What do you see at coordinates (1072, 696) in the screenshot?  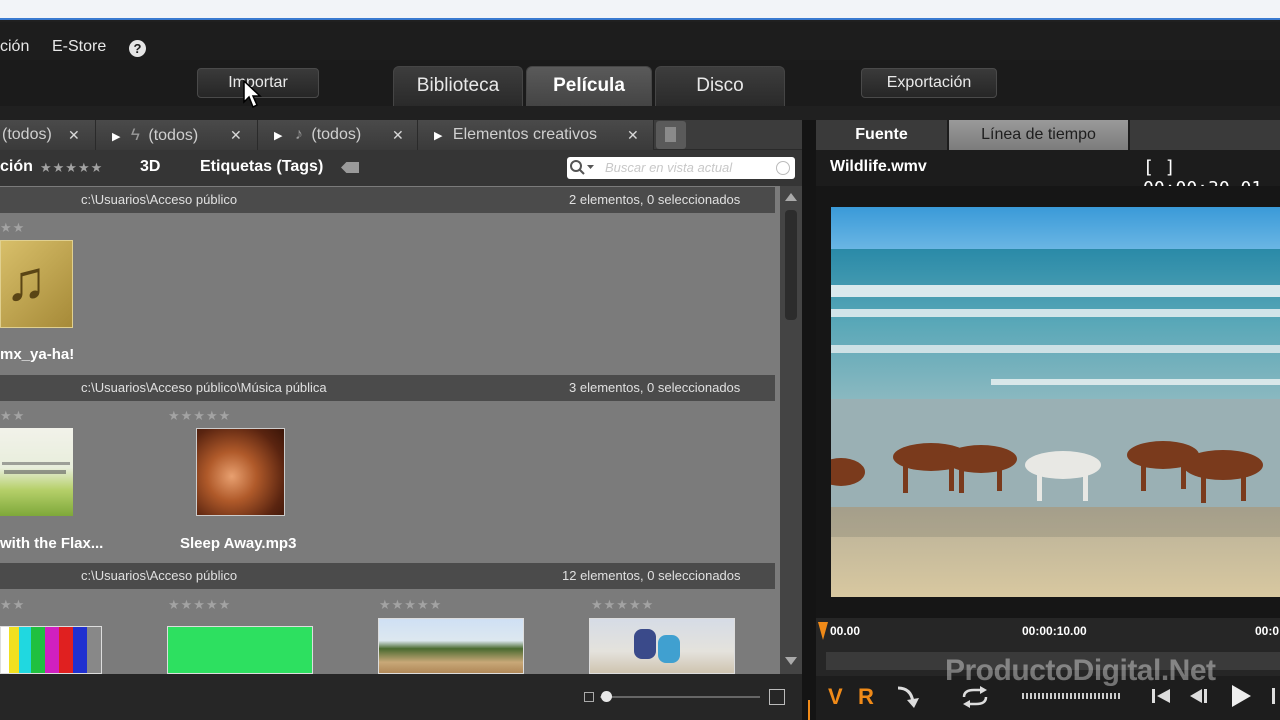 I see `jog-wheel` at bounding box center [1072, 696].